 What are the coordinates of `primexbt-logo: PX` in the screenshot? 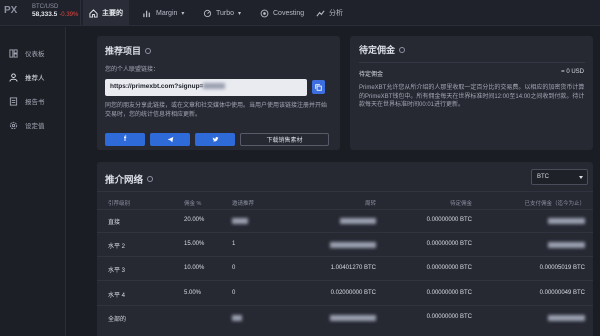 It's located at (17, 12).